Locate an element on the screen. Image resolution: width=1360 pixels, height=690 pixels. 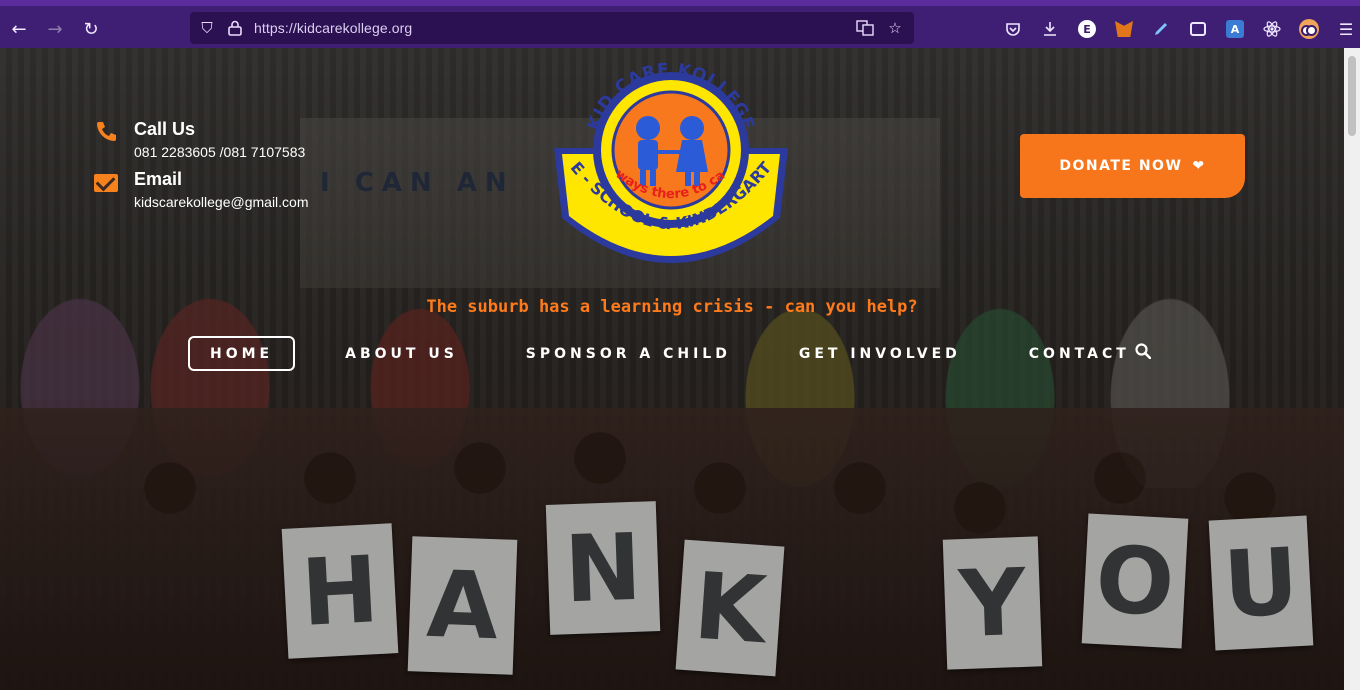
donate-now-button: DONATE NOW ❤ is located at coordinates (1132, 166).